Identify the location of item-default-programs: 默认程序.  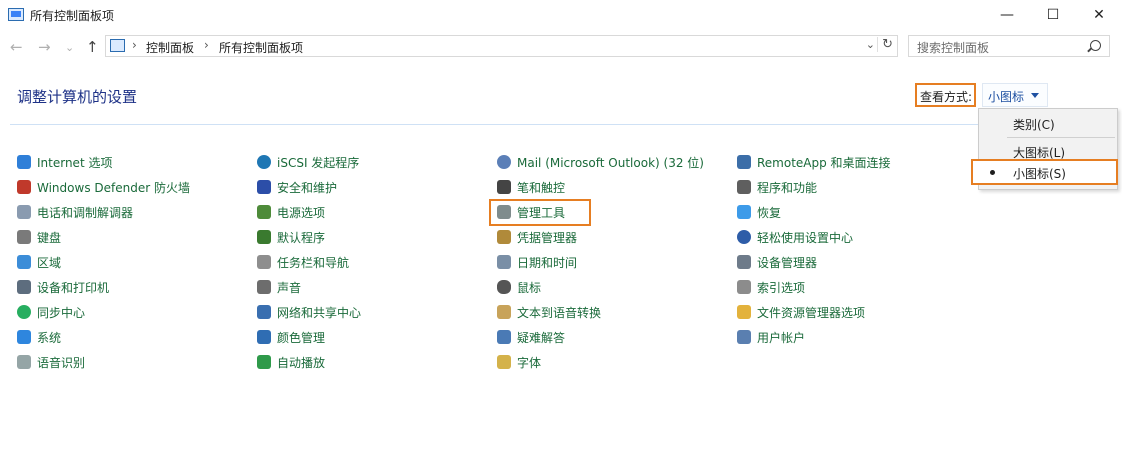
(291, 237).